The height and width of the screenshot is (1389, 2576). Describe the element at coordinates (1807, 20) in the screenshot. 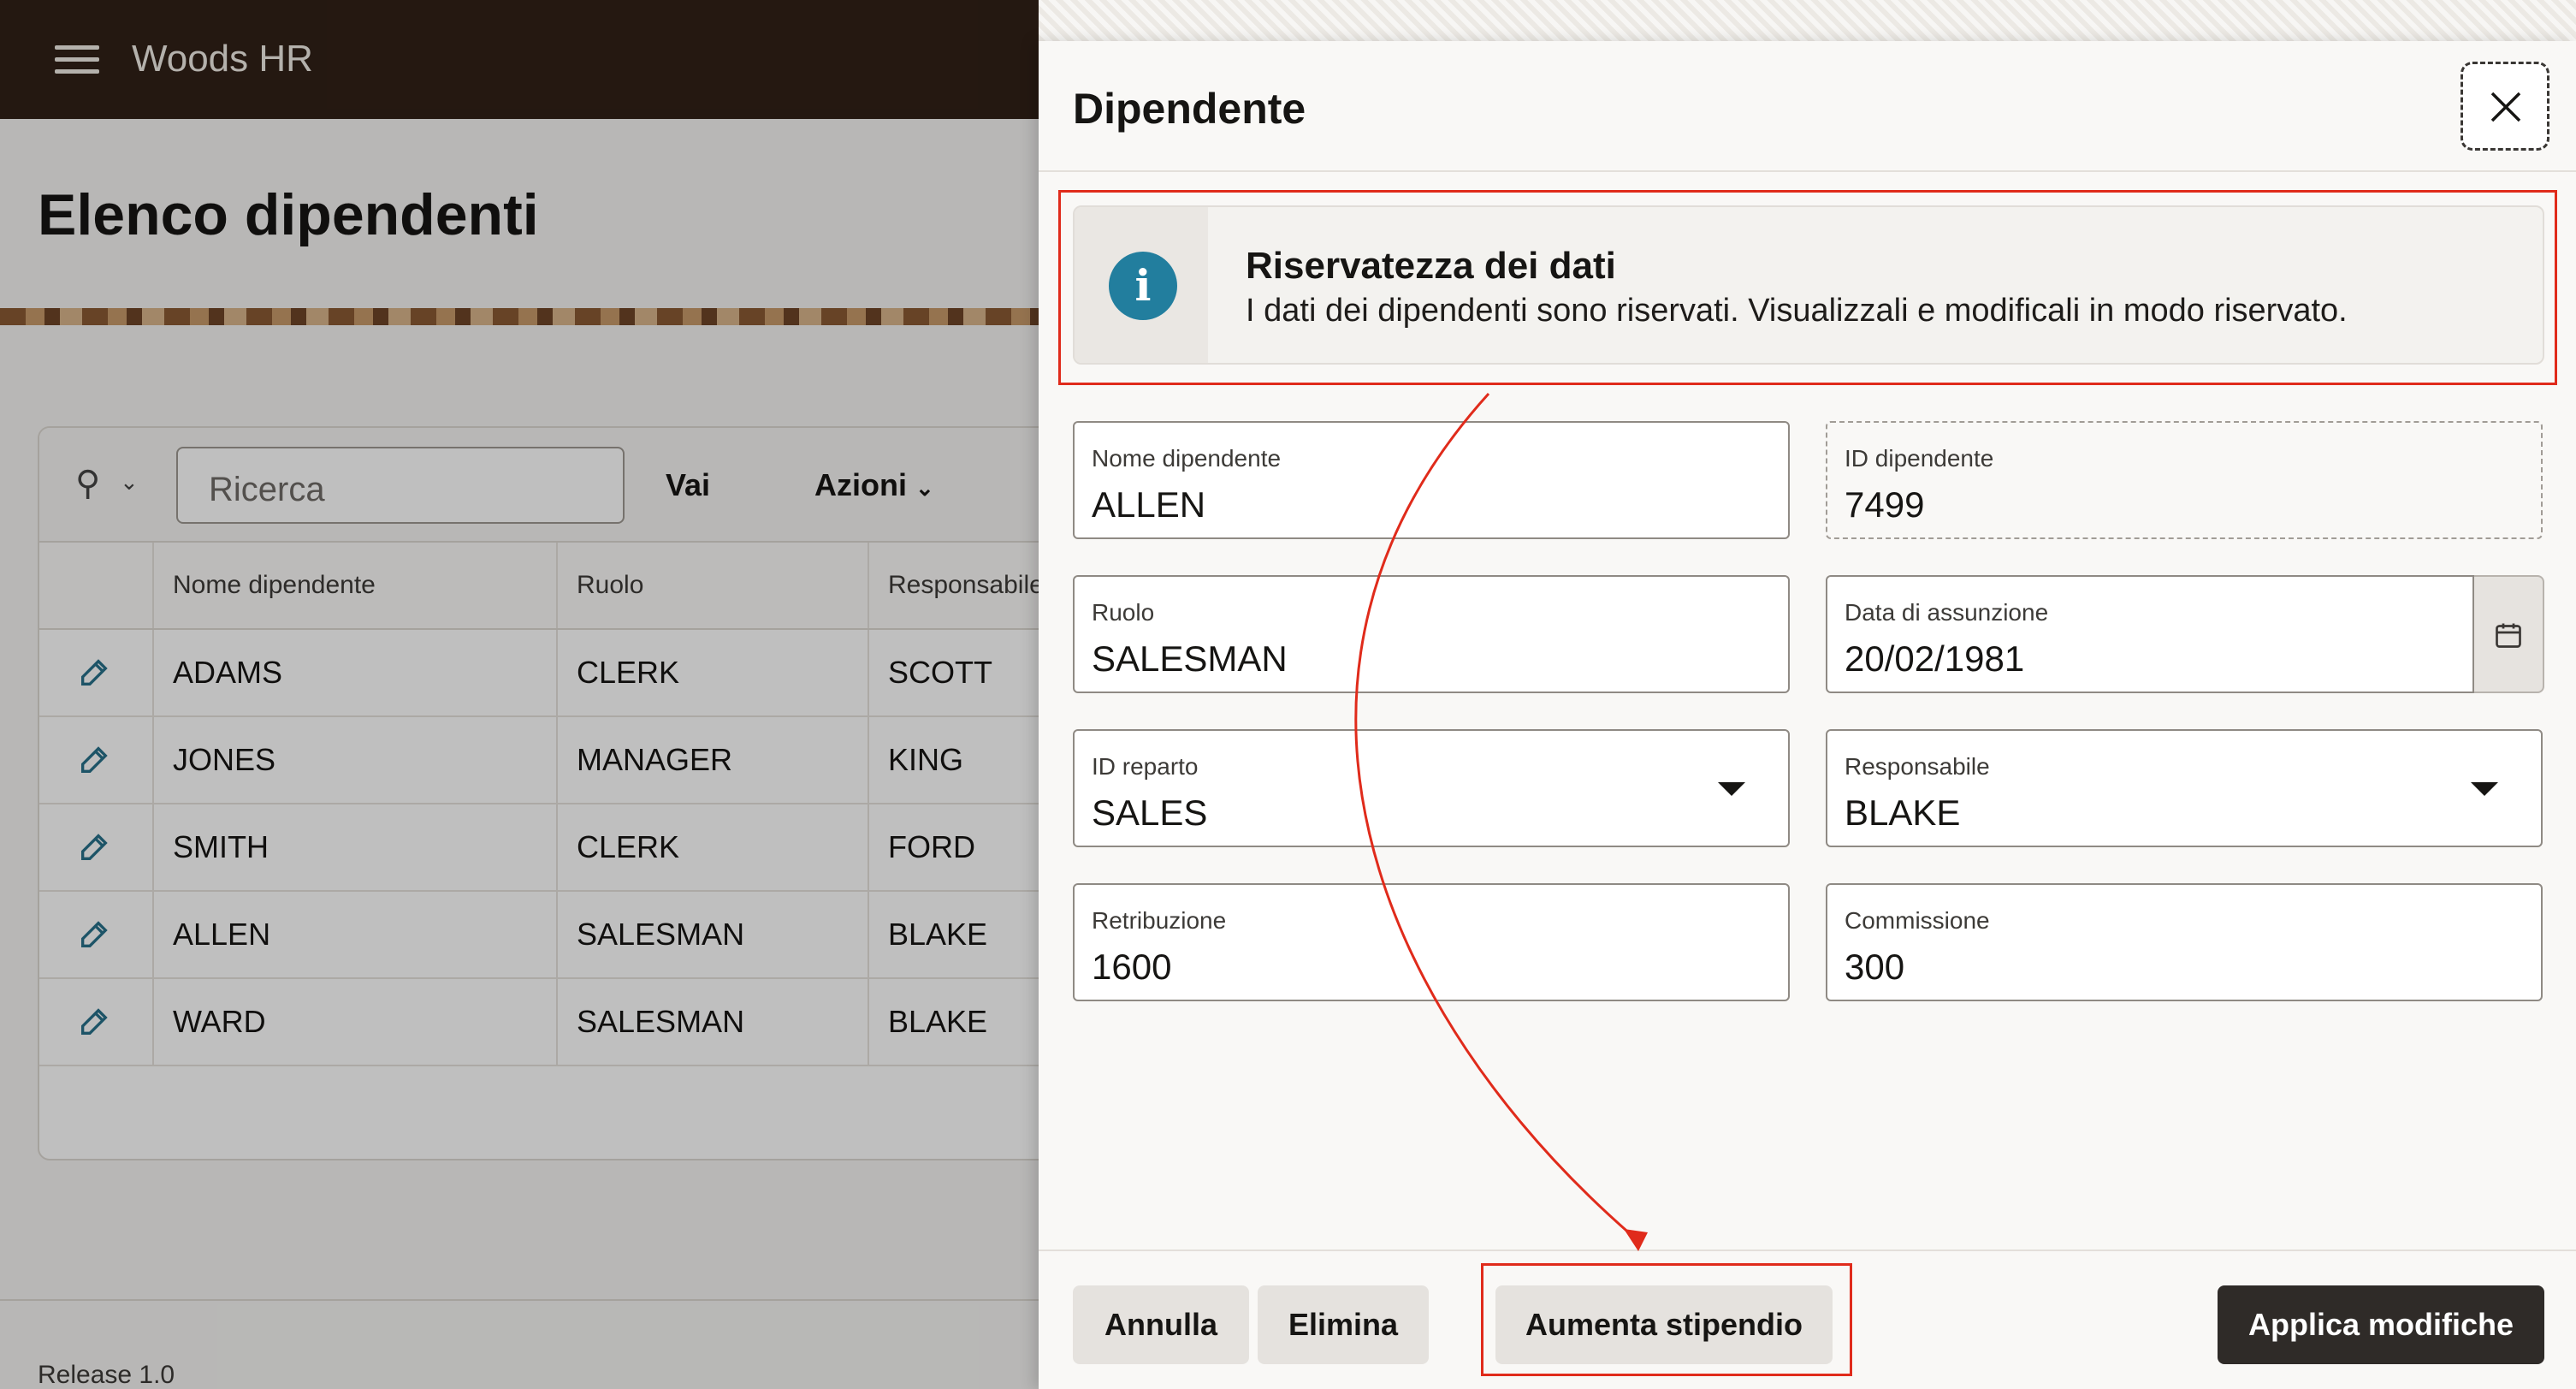

I see `decorative-pattern` at that location.